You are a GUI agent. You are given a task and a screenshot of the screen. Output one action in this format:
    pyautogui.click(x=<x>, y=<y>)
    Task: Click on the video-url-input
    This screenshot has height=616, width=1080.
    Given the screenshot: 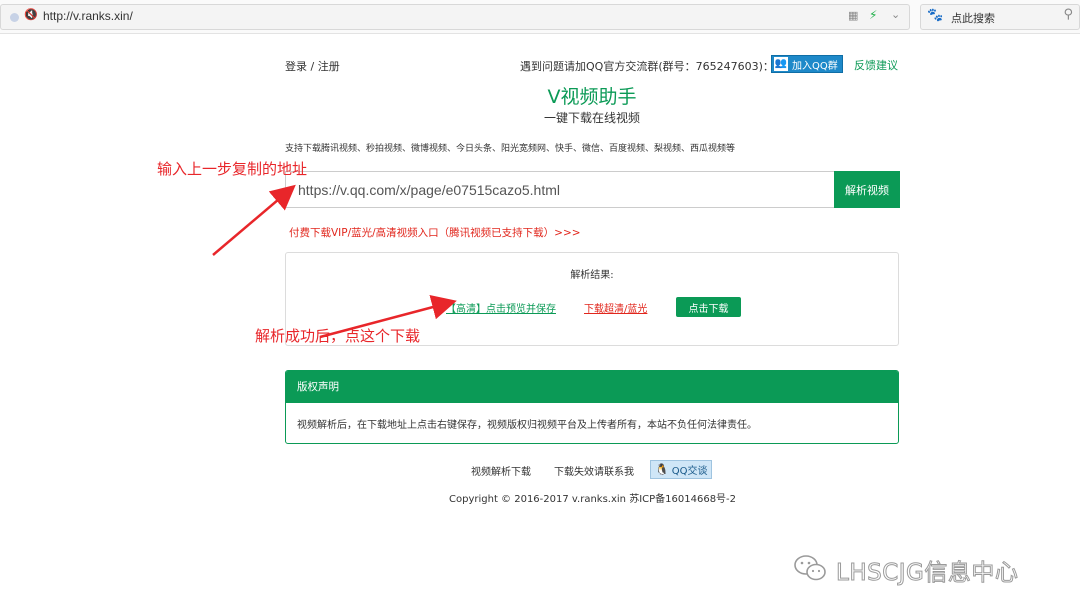 What is the action you would take?
    pyautogui.click(x=560, y=189)
    